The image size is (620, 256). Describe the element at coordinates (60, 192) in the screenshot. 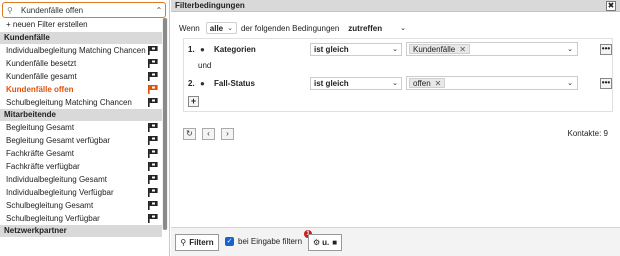

I see `filter-list-item-label: Individualbegleitung Verfügbar` at that location.